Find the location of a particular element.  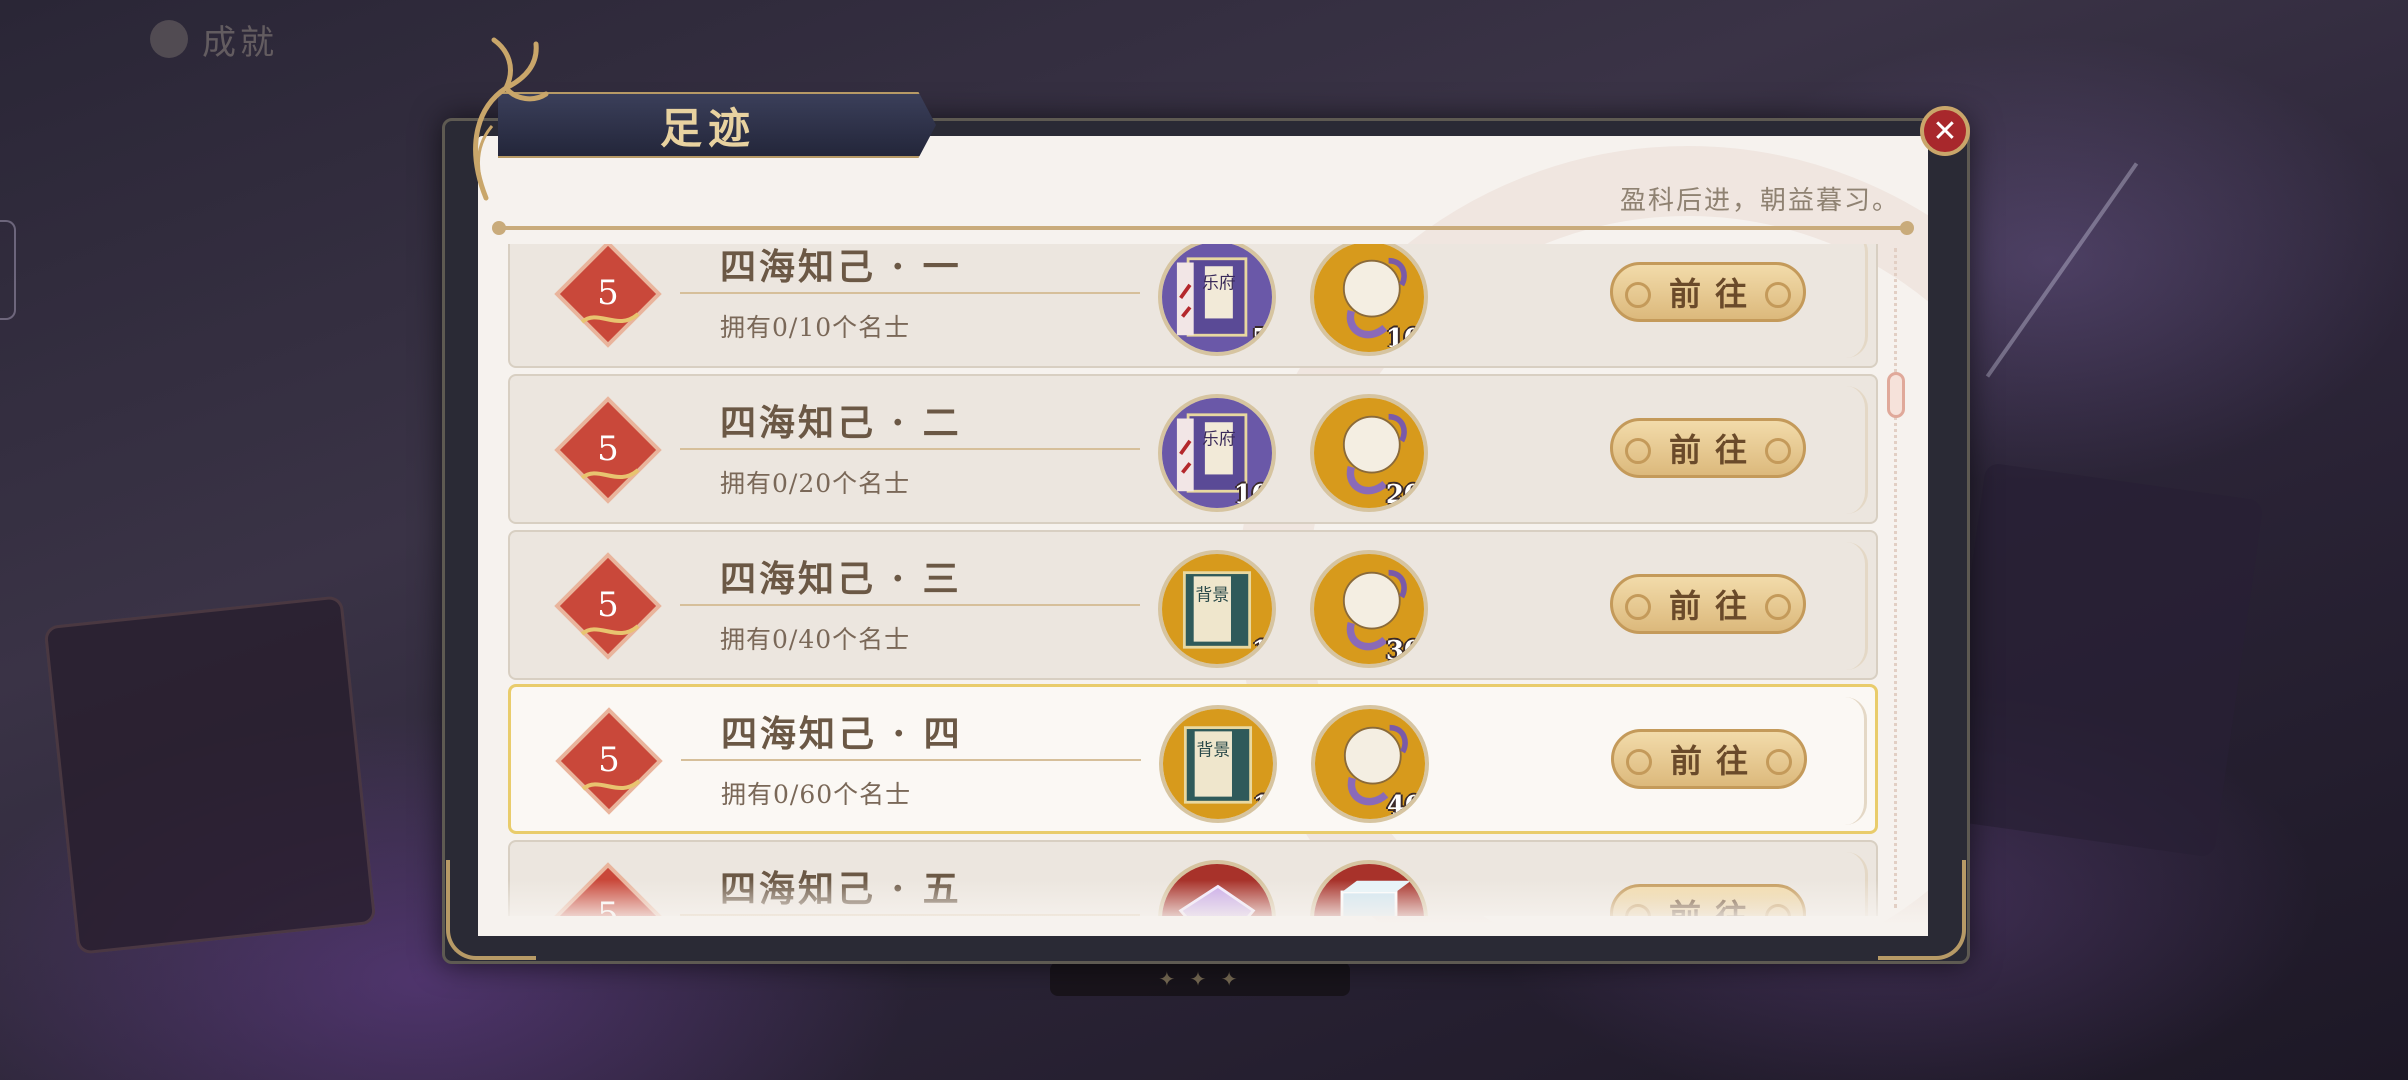

achievement-row: 5 四海知己 · 三 拥有0/40个名士 背景 1 30 前往 is located at coordinates (1193, 605).